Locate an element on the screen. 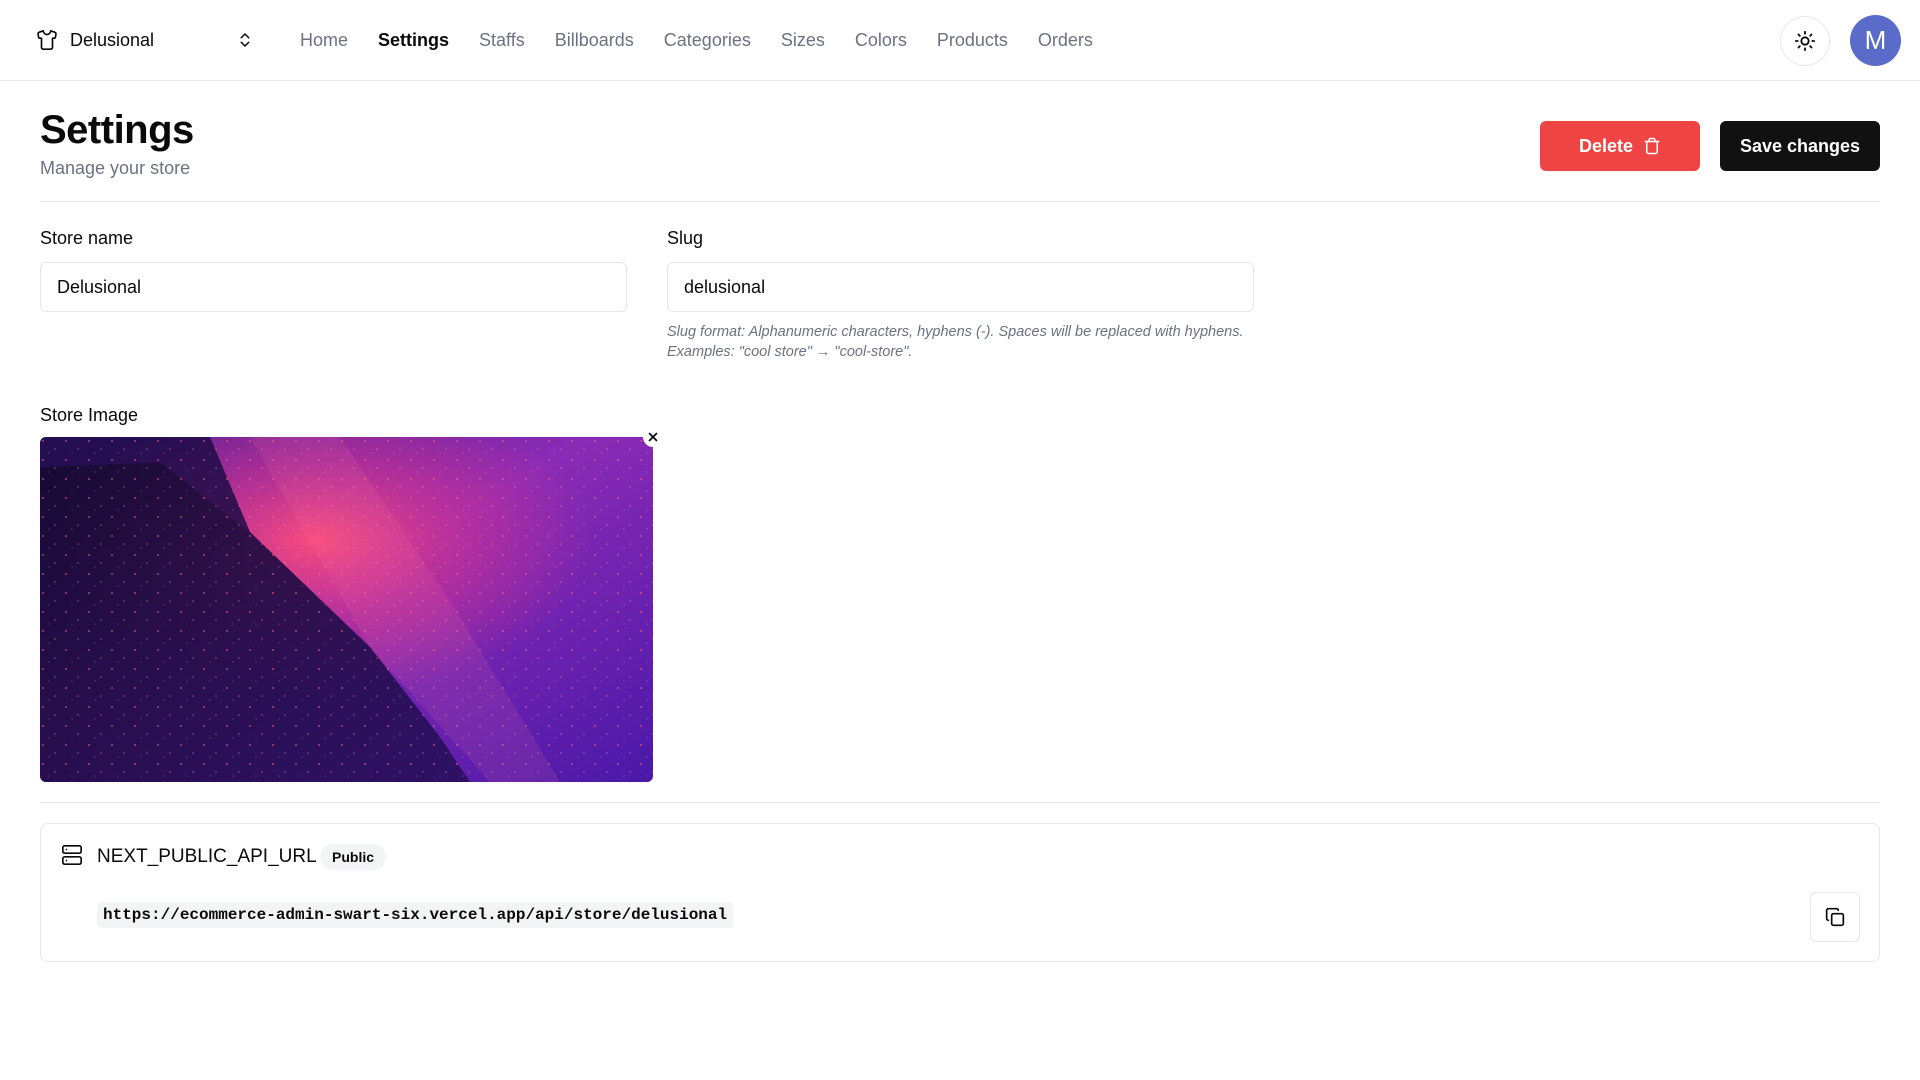  shirt-icon is located at coordinates (47, 40).